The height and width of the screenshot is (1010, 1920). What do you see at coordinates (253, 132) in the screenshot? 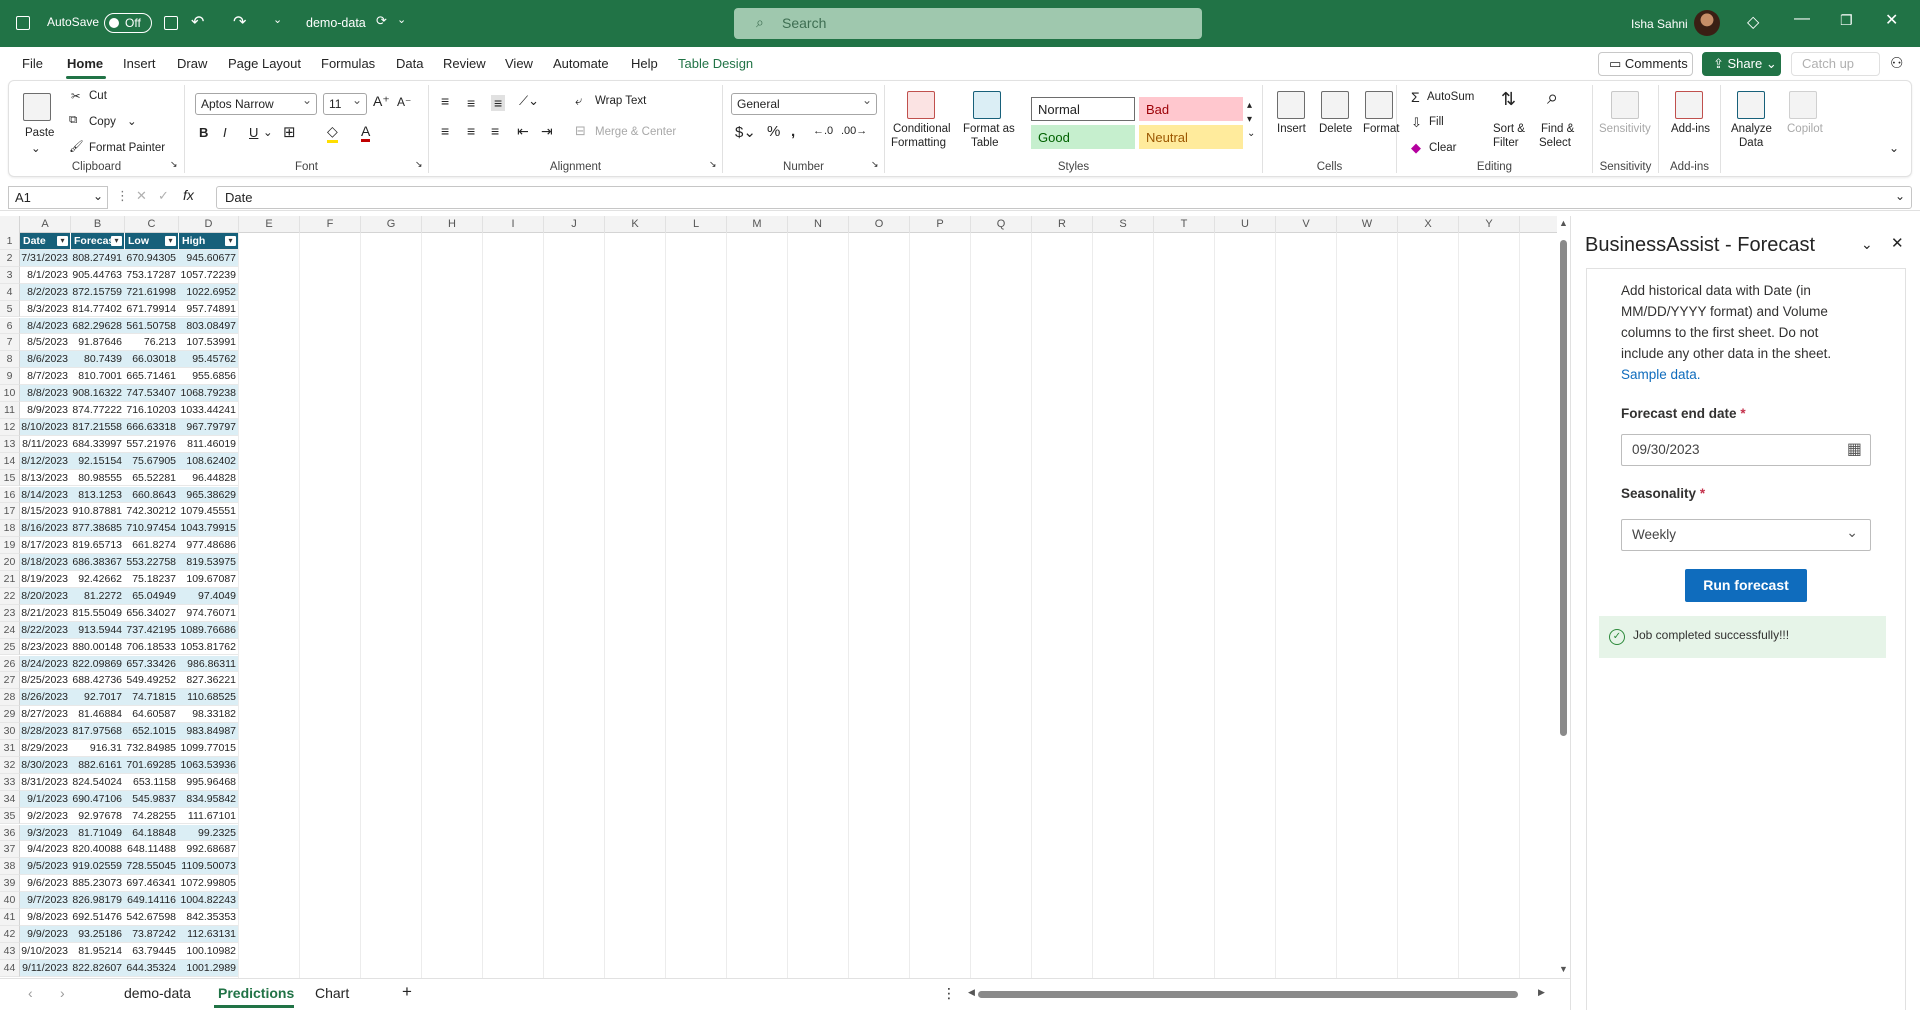
I see `underline-button: U` at bounding box center [253, 132].